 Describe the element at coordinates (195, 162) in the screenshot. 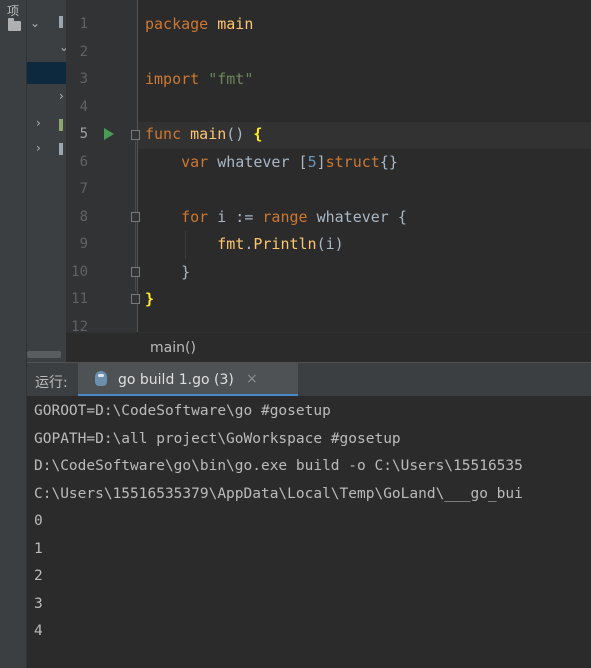

I see `keyword: var` at that location.